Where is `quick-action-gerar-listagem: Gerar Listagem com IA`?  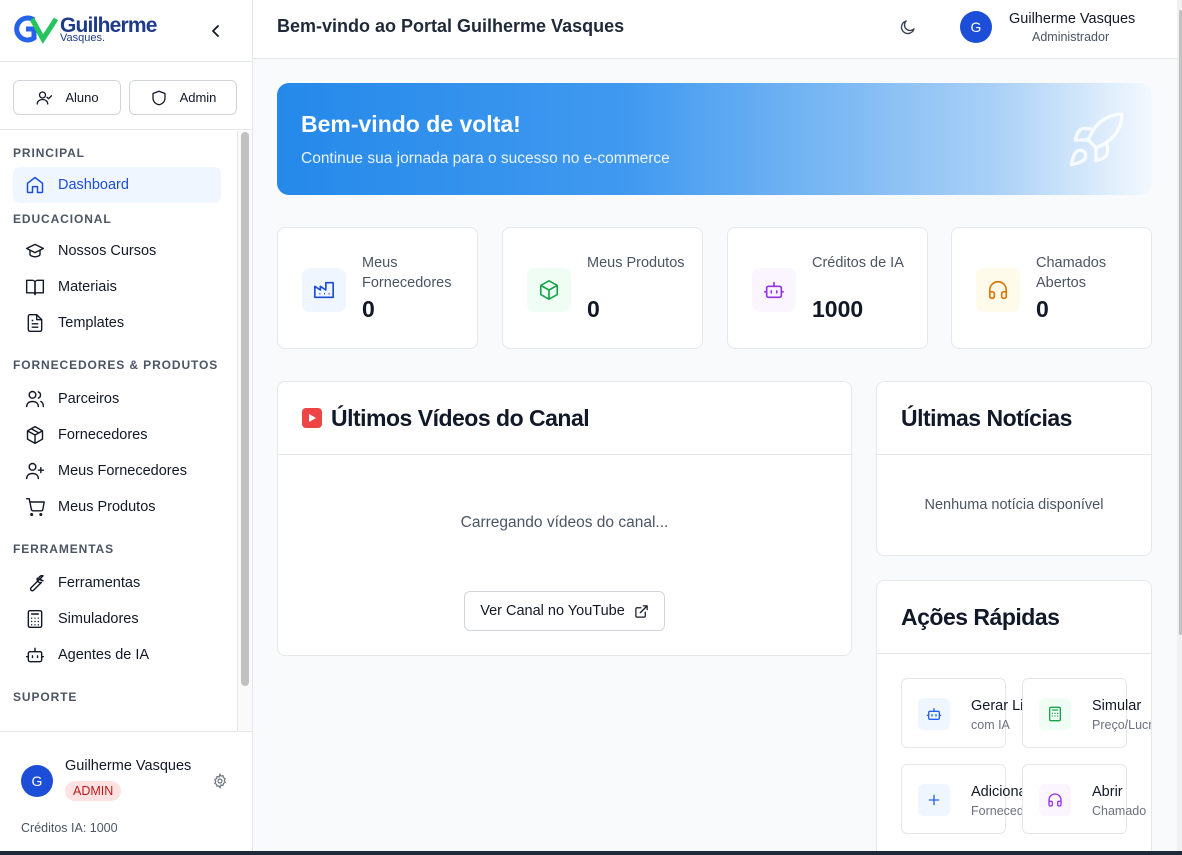
quick-action-gerar-listagem: Gerar Listagem com IA is located at coordinates (986, 713).